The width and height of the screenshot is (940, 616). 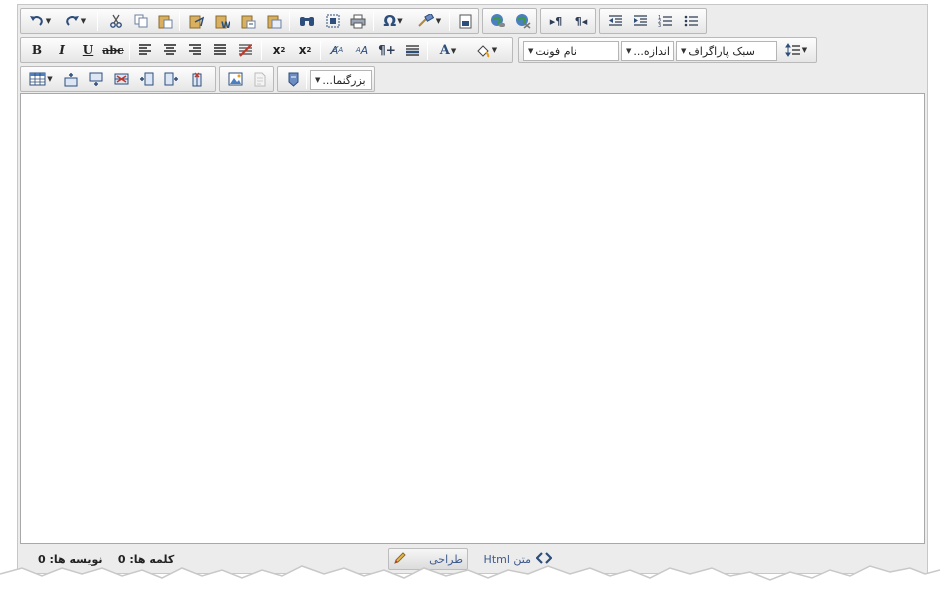 I want to click on undo-icon: ▼, so click(x=40, y=21).